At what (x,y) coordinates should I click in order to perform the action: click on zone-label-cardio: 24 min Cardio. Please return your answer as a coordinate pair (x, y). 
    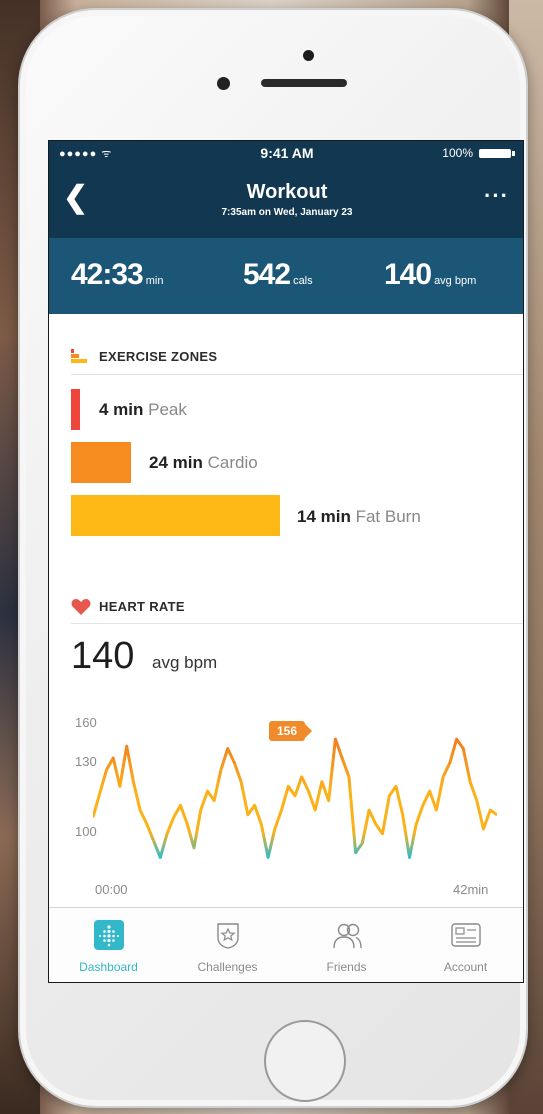
    Looking at the image, I should click on (203, 463).